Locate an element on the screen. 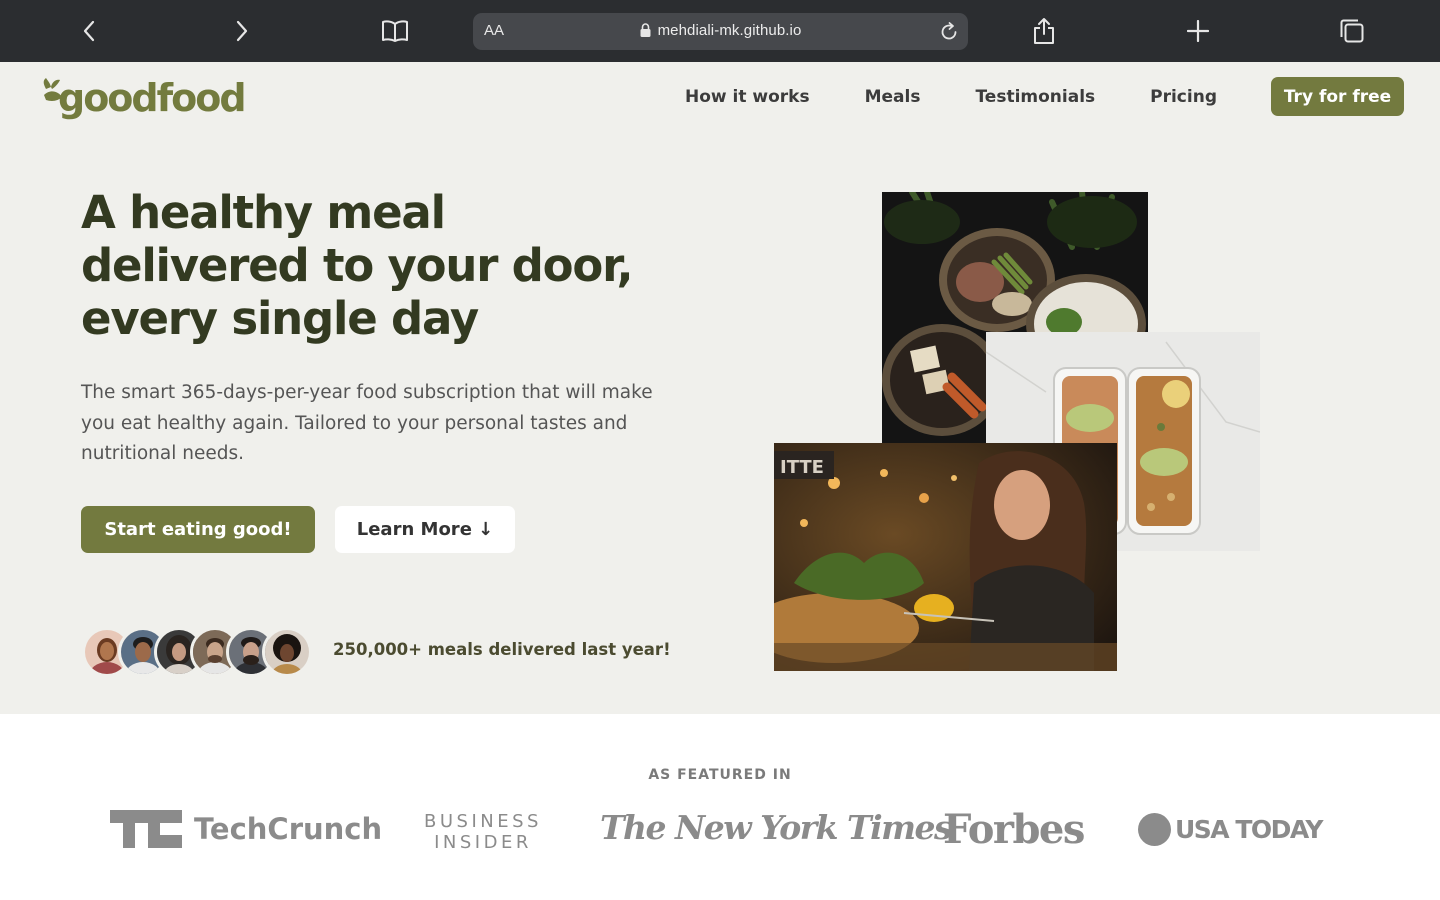 This screenshot has height=900, width=1440. address-bar: AA mehdiali-mk.github.io is located at coordinates (720, 31).